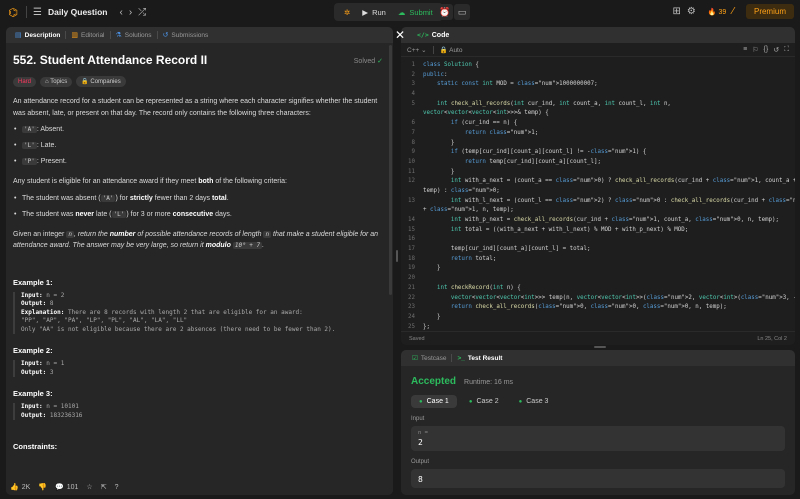 Image resolution: width=800 pixels, height=499 pixels. I want to click on case-tabs: ● Case 1 ● Case 2 ● Case 3, so click(598, 397).